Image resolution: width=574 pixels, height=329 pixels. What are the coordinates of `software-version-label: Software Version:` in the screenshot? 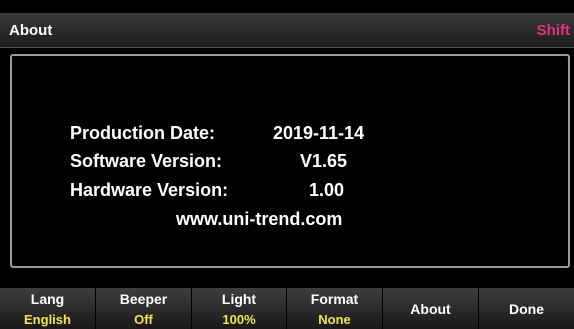 It's located at (146, 161).